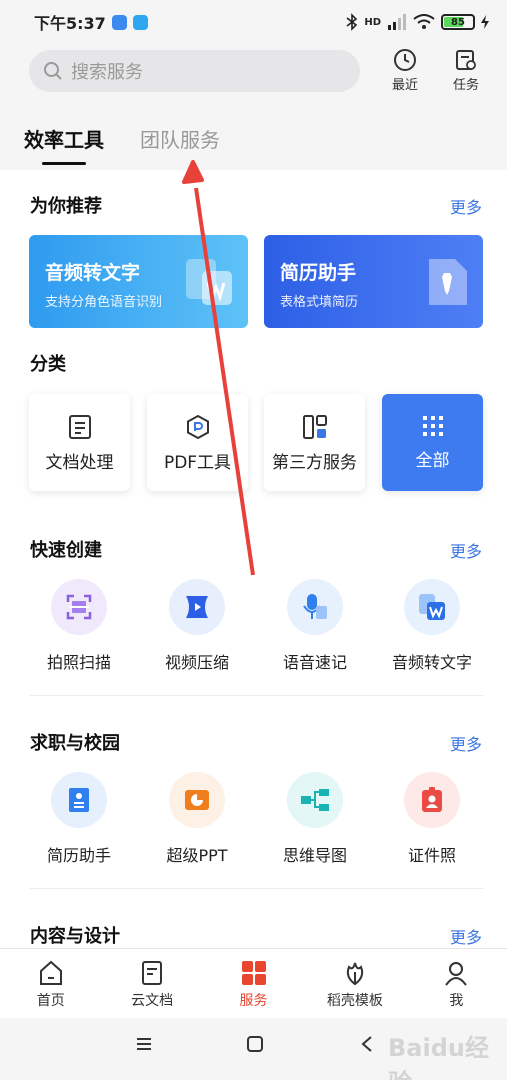 This screenshot has width=507, height=1080. Describe the element at coordinates (314, 662) in the screenshot. I see `quick-item-label: 语音速记` at that location.